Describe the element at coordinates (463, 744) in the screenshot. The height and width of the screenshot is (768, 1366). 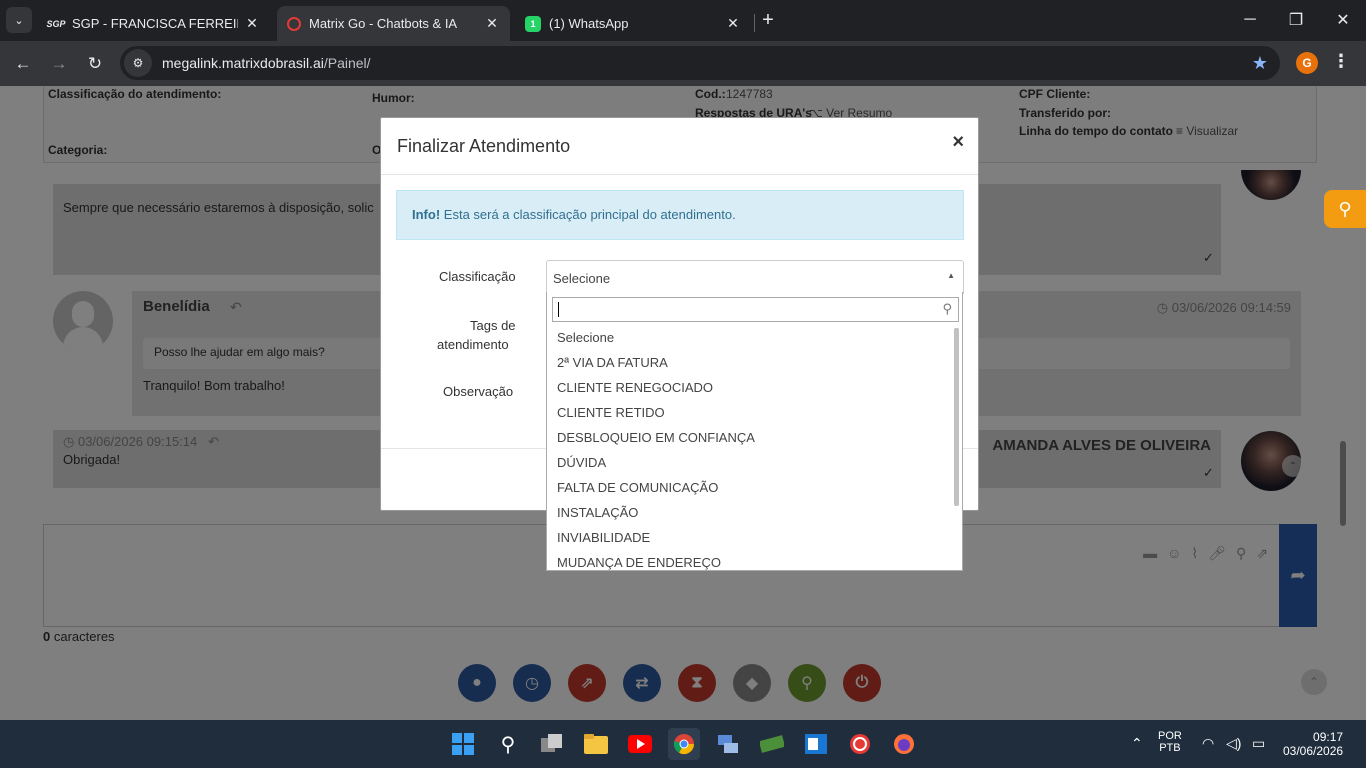
I see `windows-start-icon` at that location.